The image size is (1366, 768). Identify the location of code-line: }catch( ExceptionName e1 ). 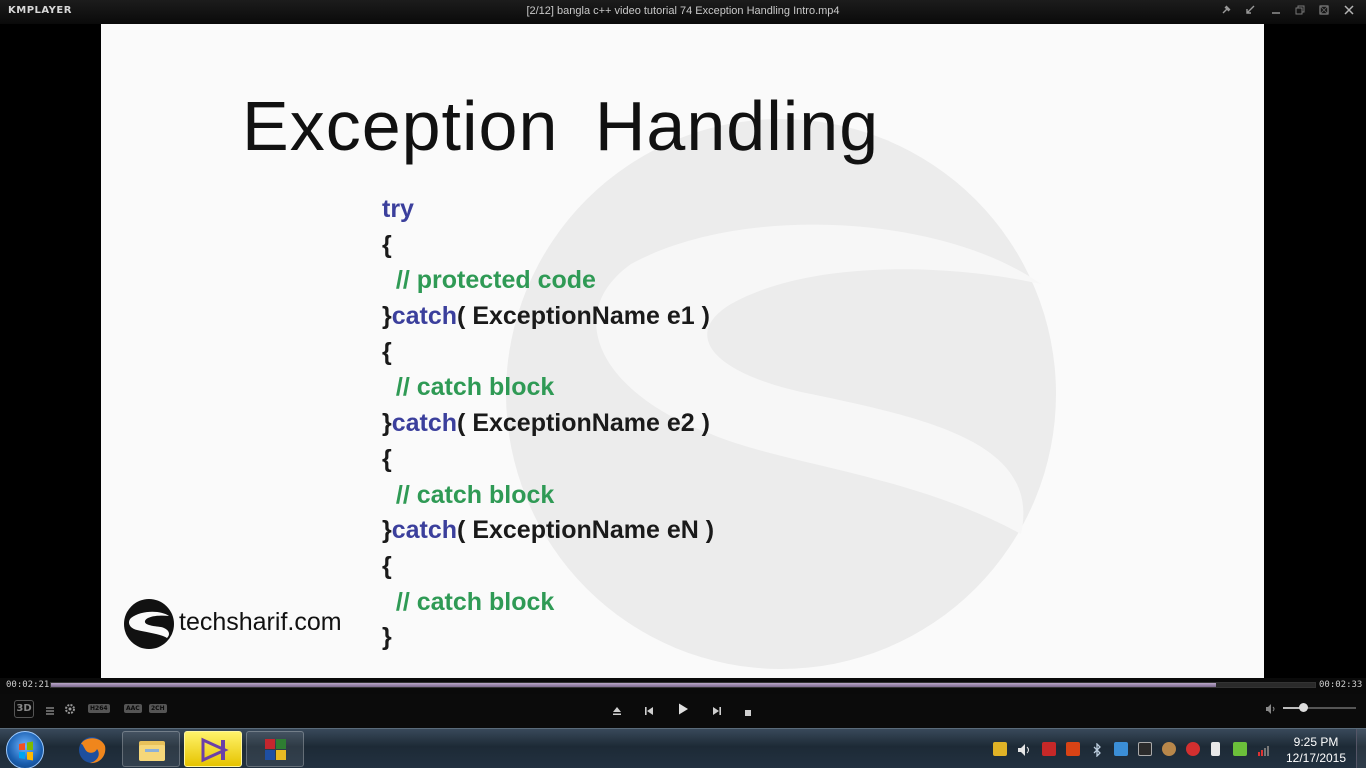
(548, 317).